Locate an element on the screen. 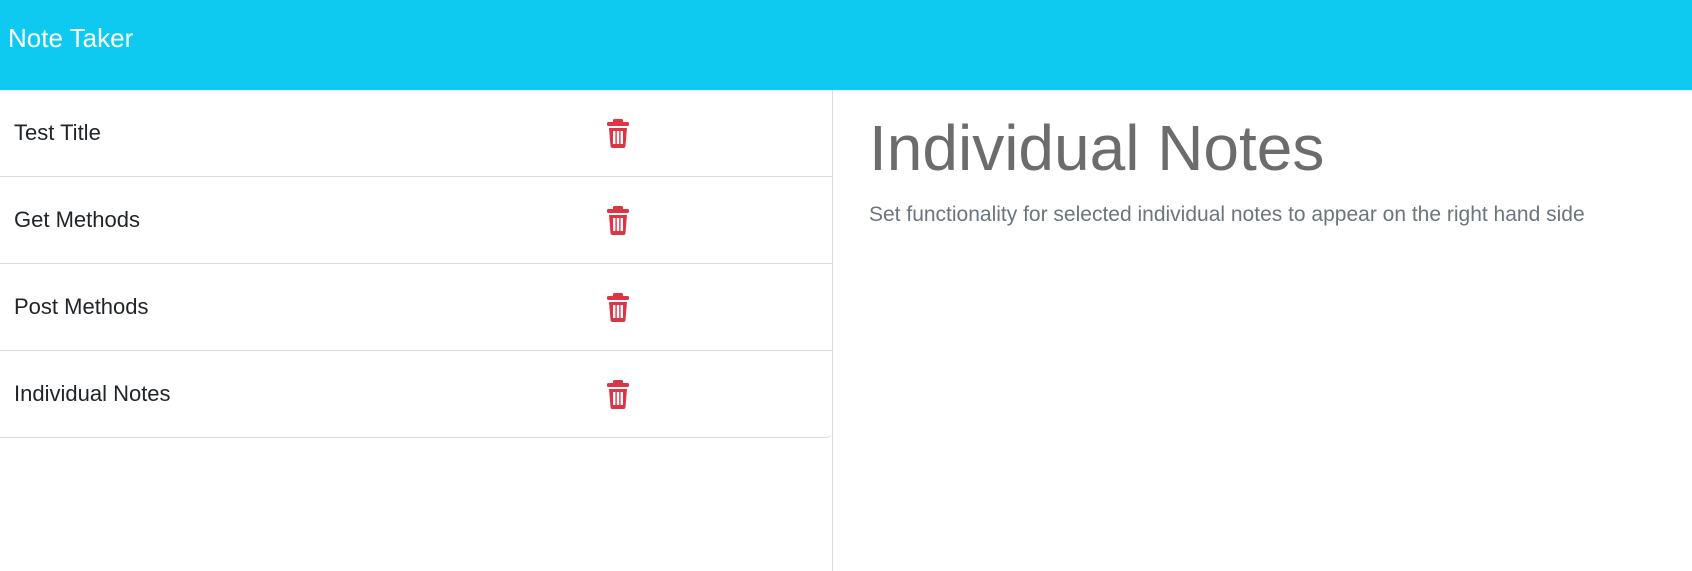 This screenshot has width=1692, height=571. note-title: Get Methods is located at coordinates (77, 220).